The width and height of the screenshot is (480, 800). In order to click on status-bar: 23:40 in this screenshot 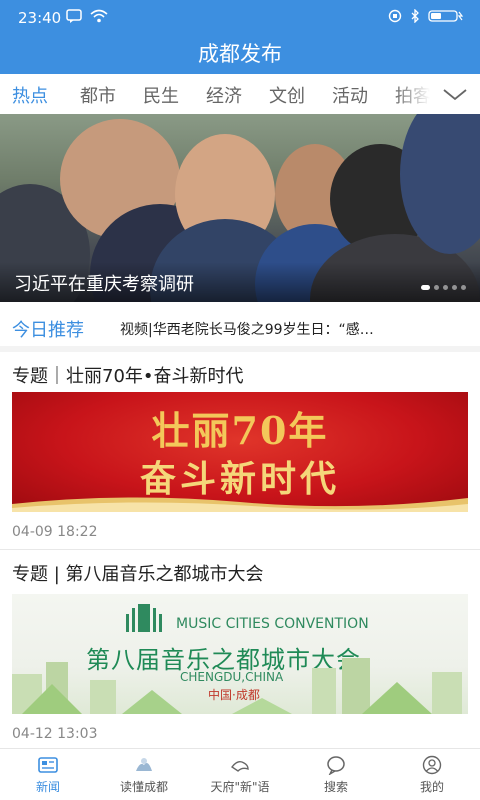, I will do `click(240, 18)`.